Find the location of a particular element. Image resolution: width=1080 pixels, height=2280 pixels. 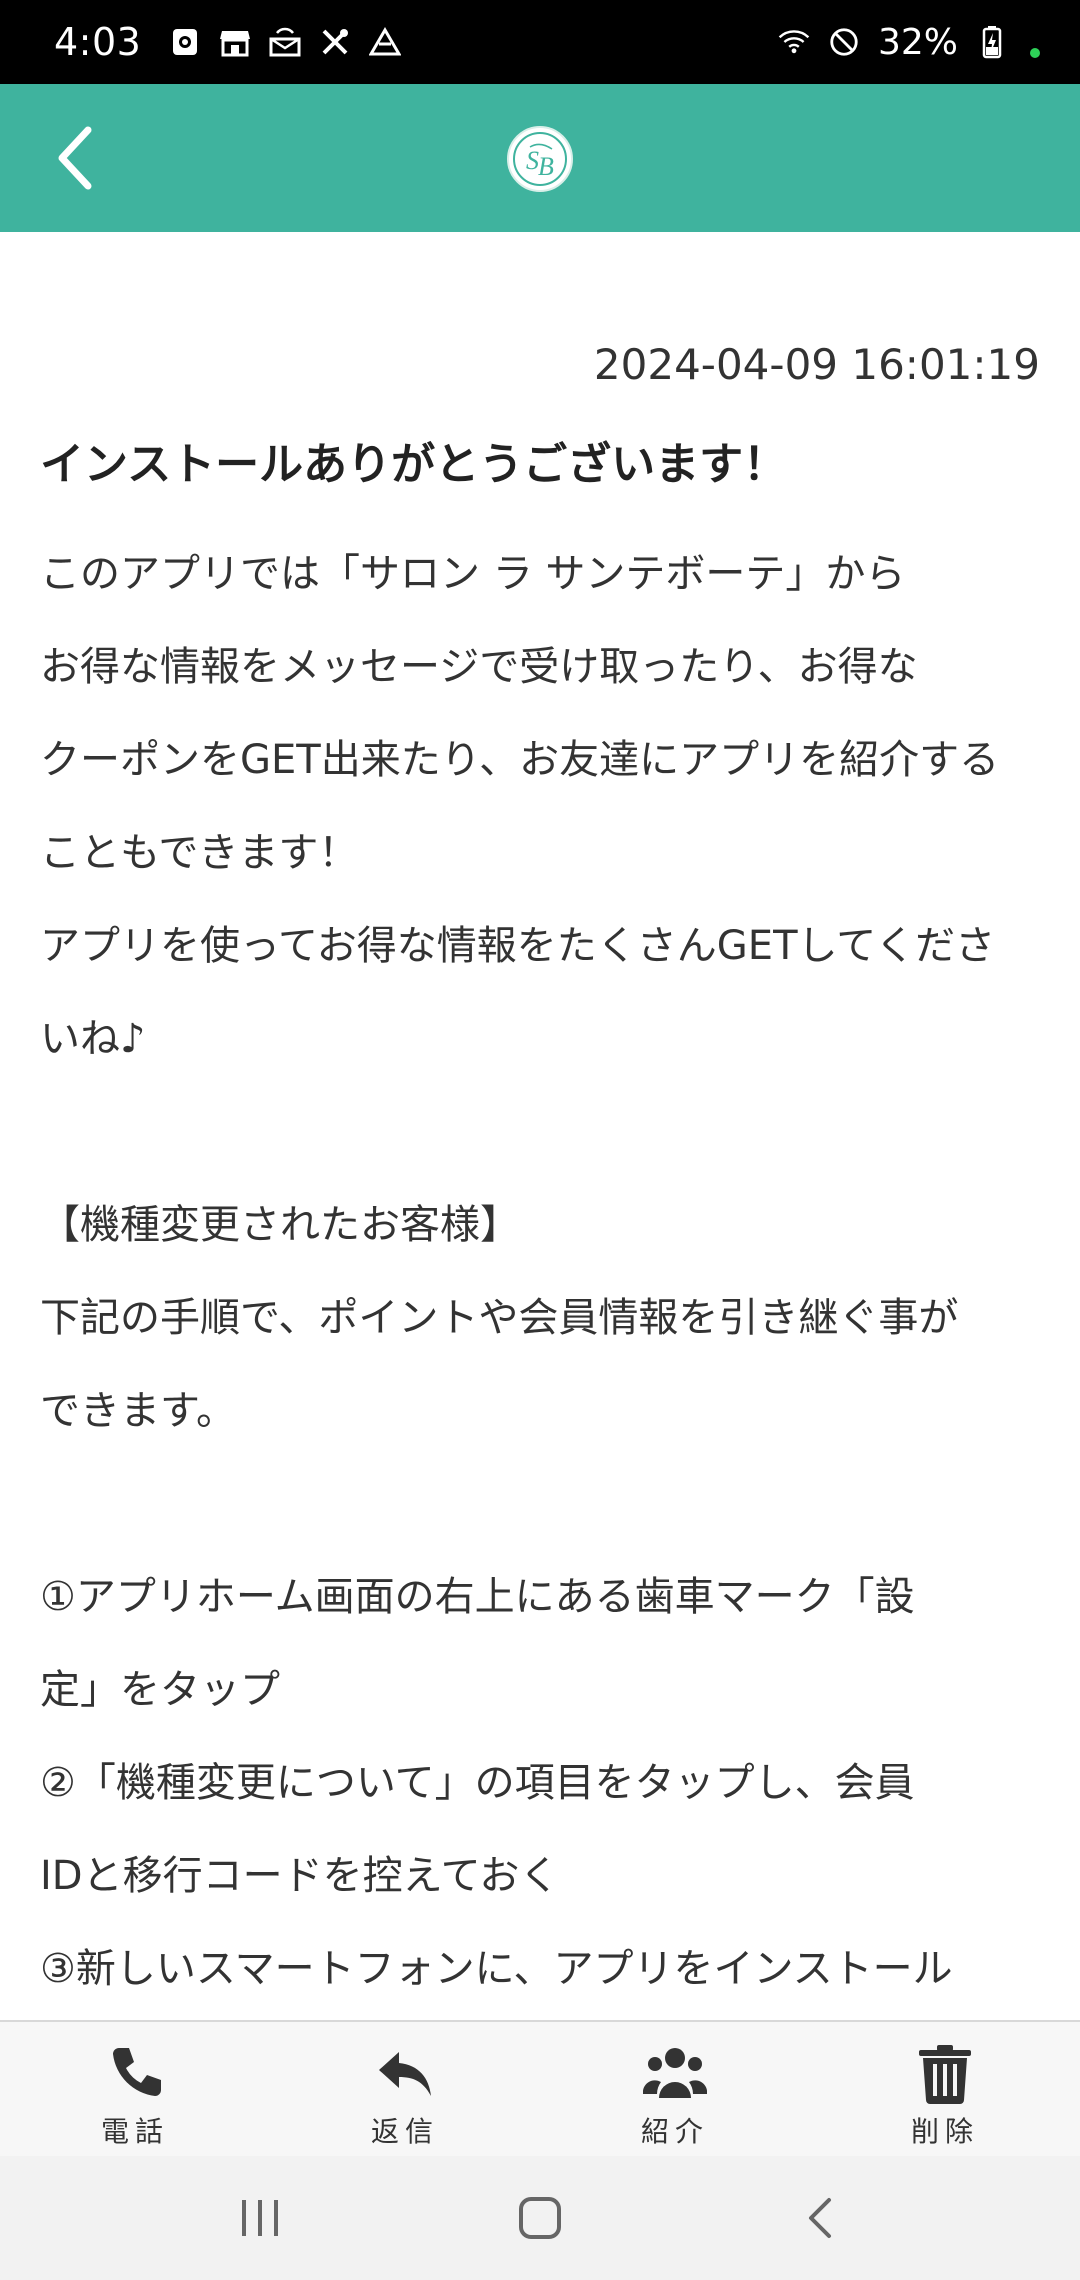

back-button is located at coordinates (74, 158).